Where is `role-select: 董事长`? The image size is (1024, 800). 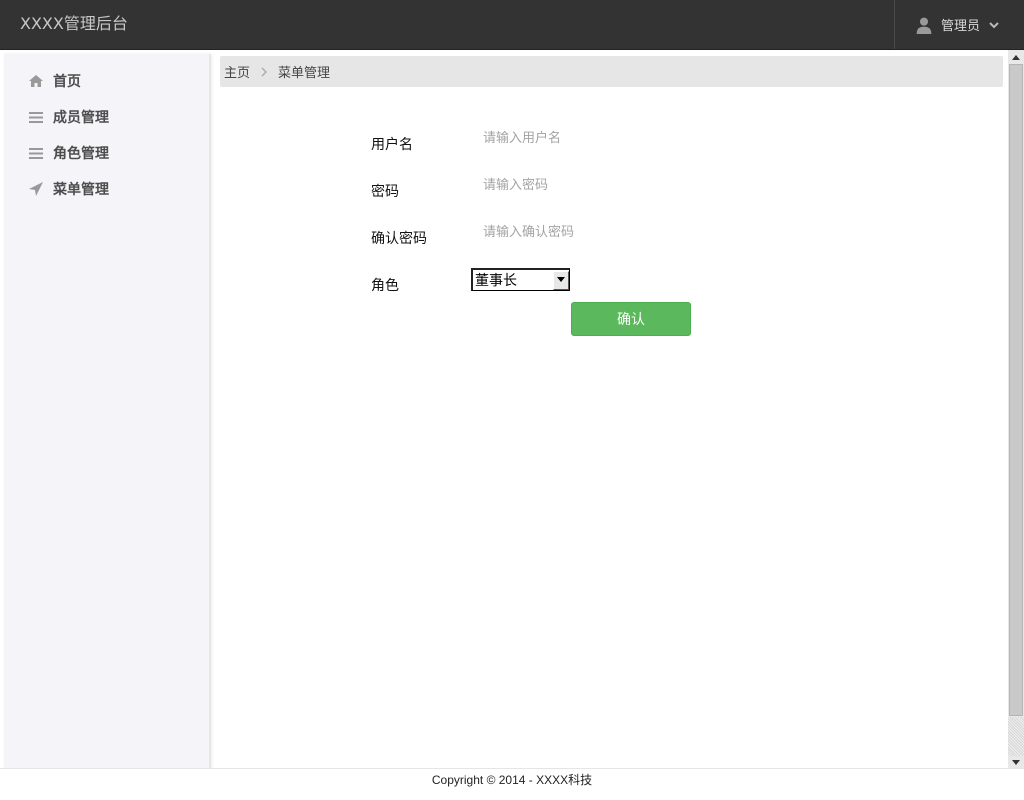
role-select: 董事长 is located at coordinates (520, 279).